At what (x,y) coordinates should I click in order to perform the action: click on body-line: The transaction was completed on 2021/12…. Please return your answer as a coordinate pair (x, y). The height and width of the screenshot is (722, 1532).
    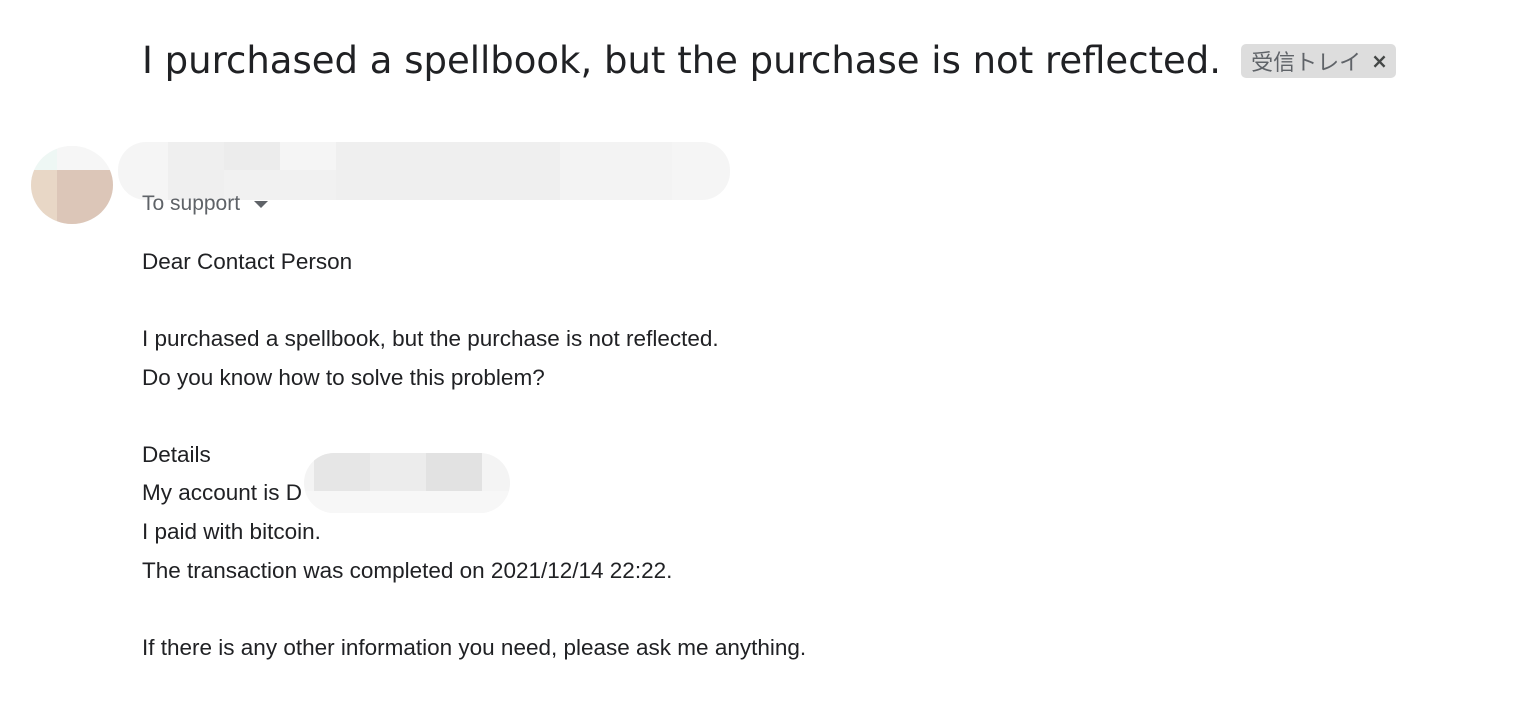
    Looking at the image, I should click on (407, 570).